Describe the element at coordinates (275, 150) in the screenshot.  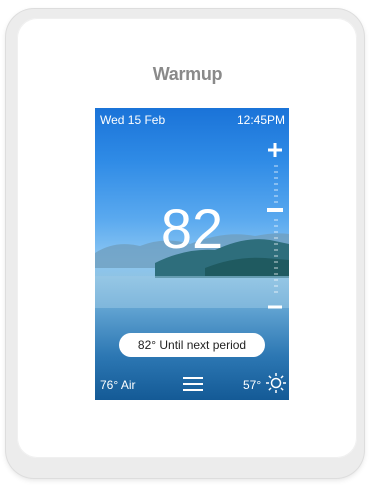
I see `plus-icon` at that location.